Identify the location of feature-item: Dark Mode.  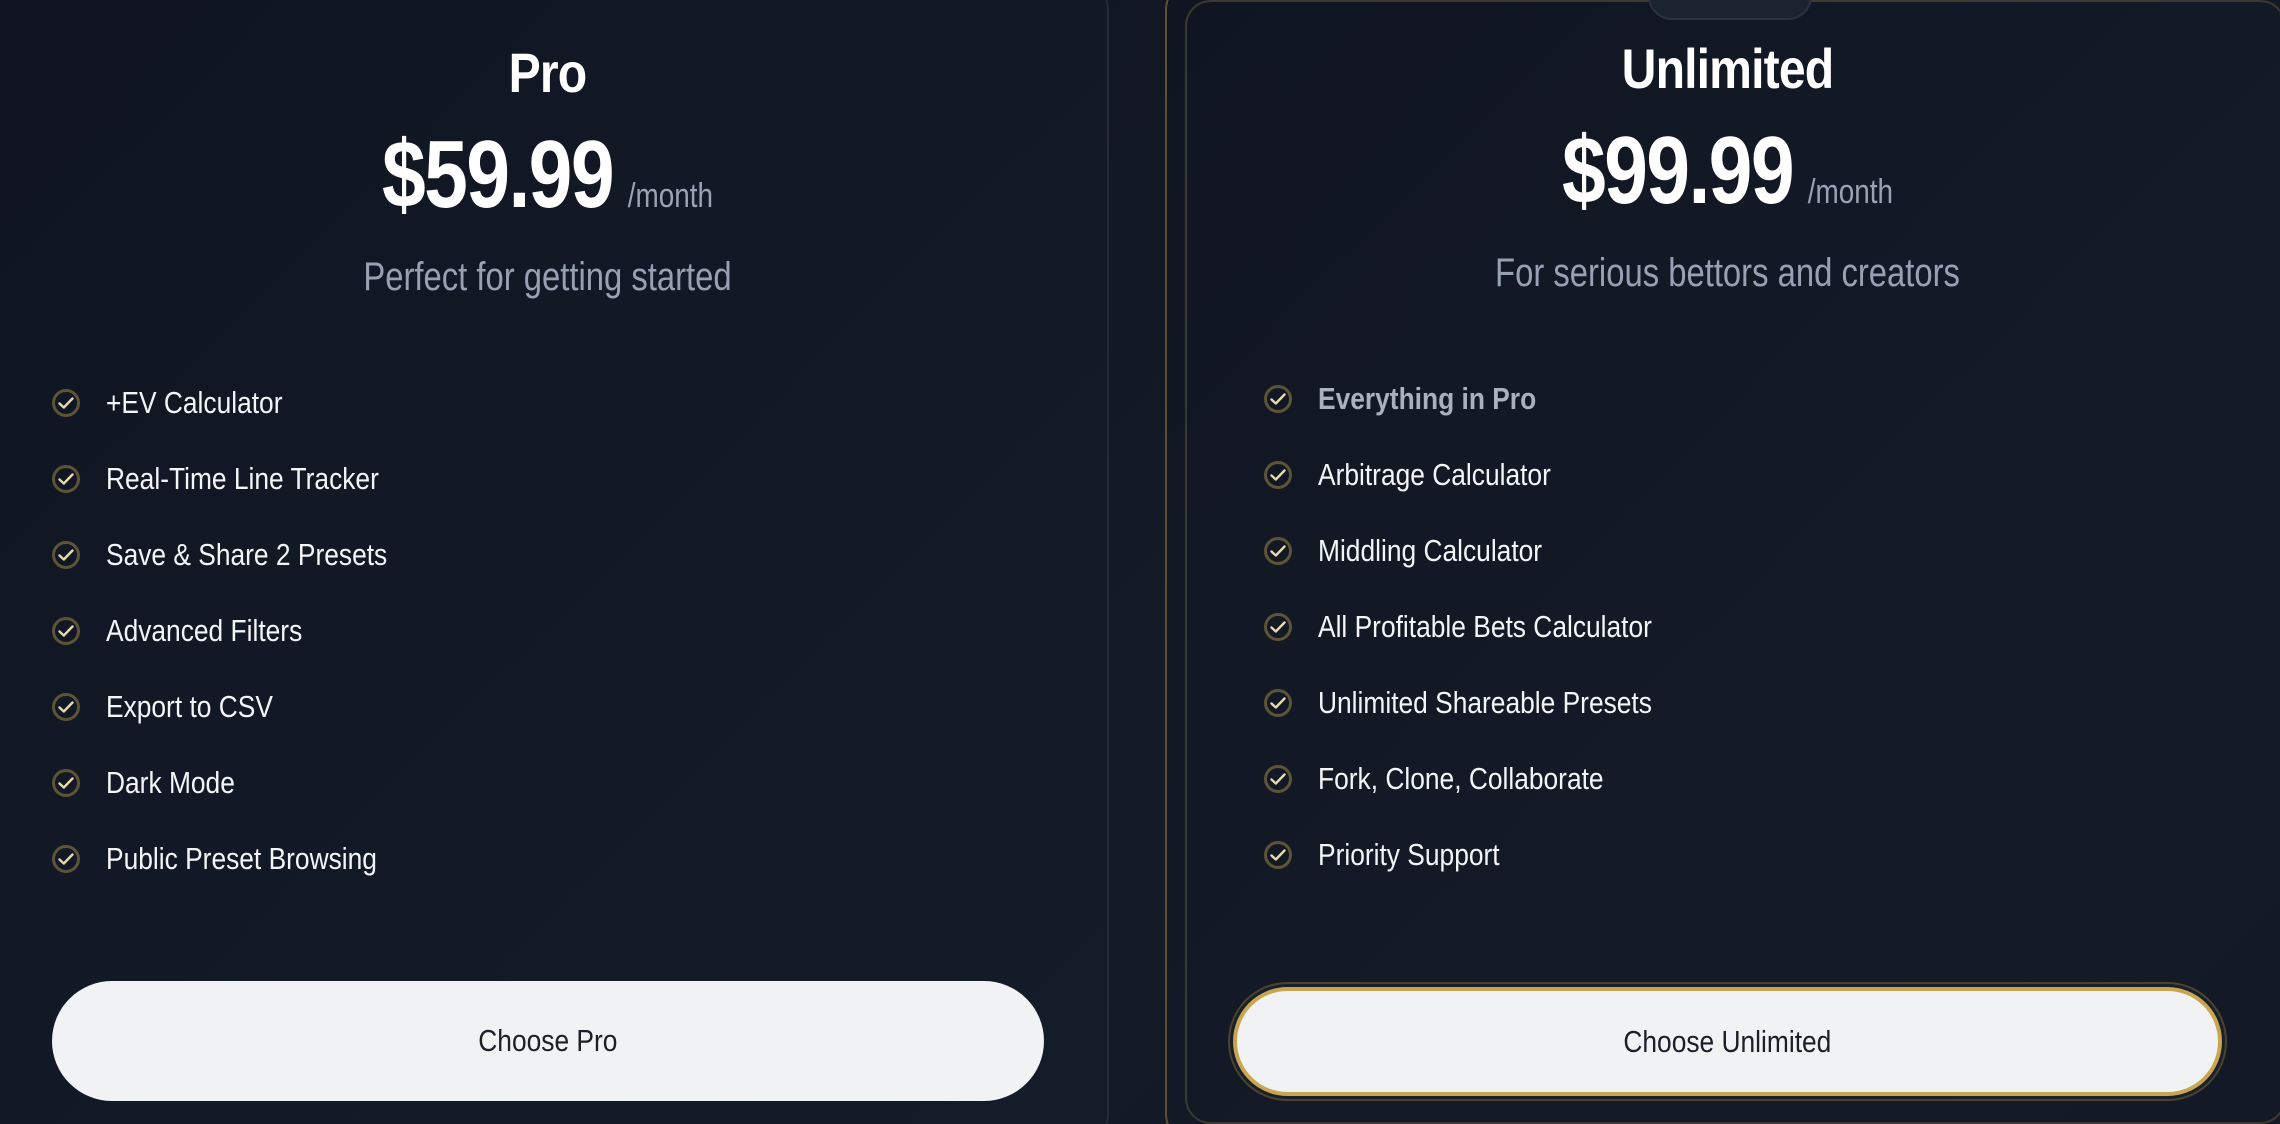
(155, 783).